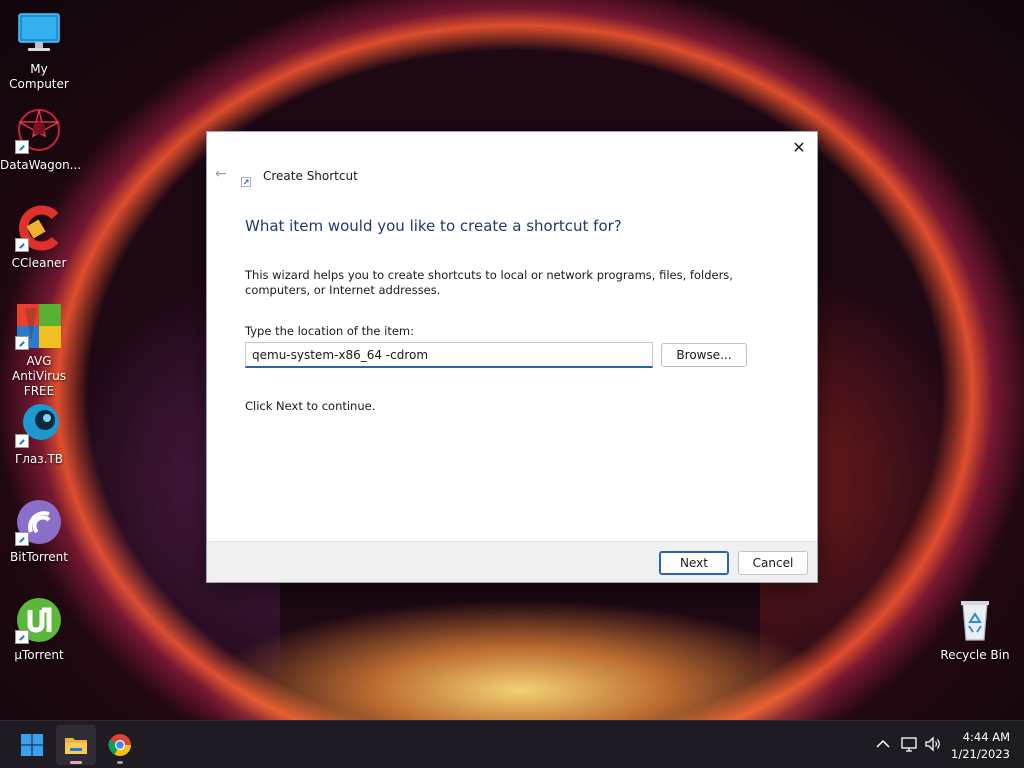 The height and width of the screenshot is (768, 1024). I want to click on recycle-bin-icon, so click(975, 620).